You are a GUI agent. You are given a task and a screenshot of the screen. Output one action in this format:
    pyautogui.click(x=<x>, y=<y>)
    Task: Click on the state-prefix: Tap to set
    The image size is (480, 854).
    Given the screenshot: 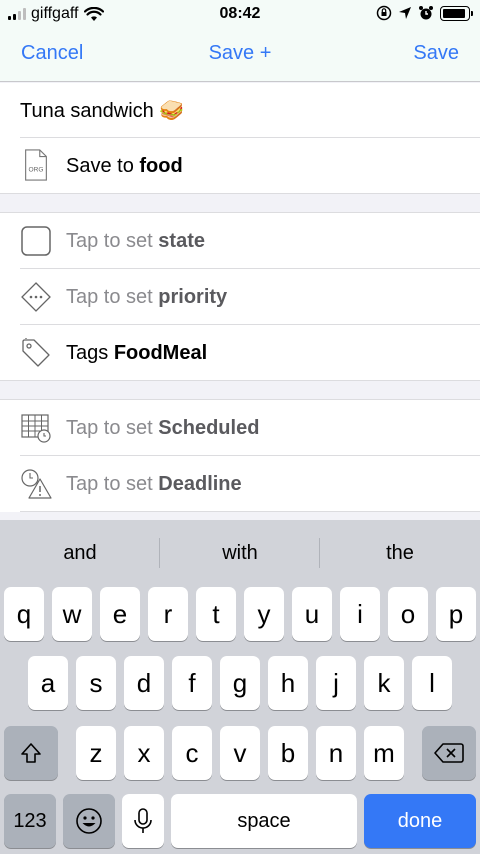 What is the action you would take?
    pyautogui.click(x=112, y=240)
    